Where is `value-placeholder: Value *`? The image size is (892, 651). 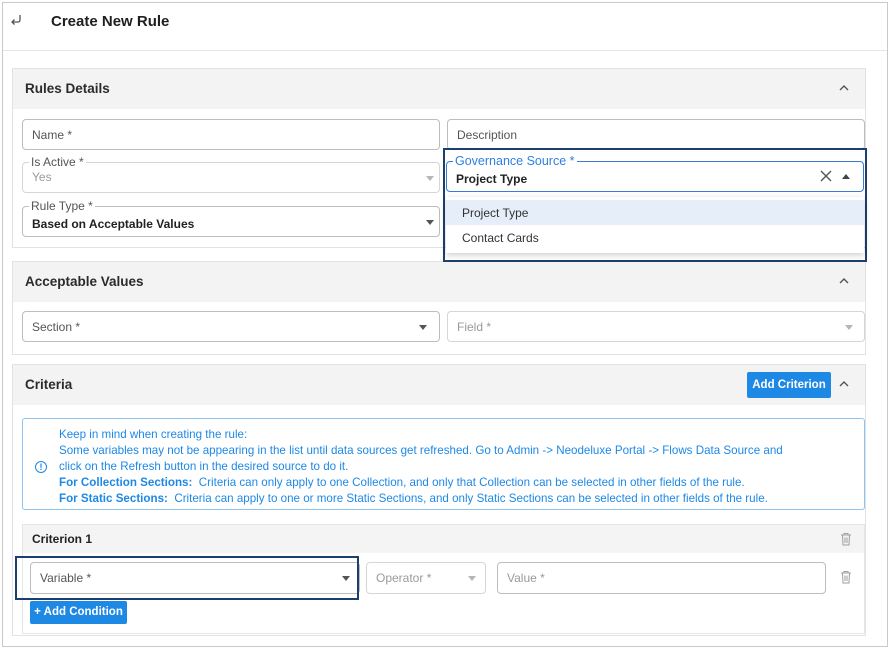 value-placeholder: Value * is located at coordinates (526, 578).